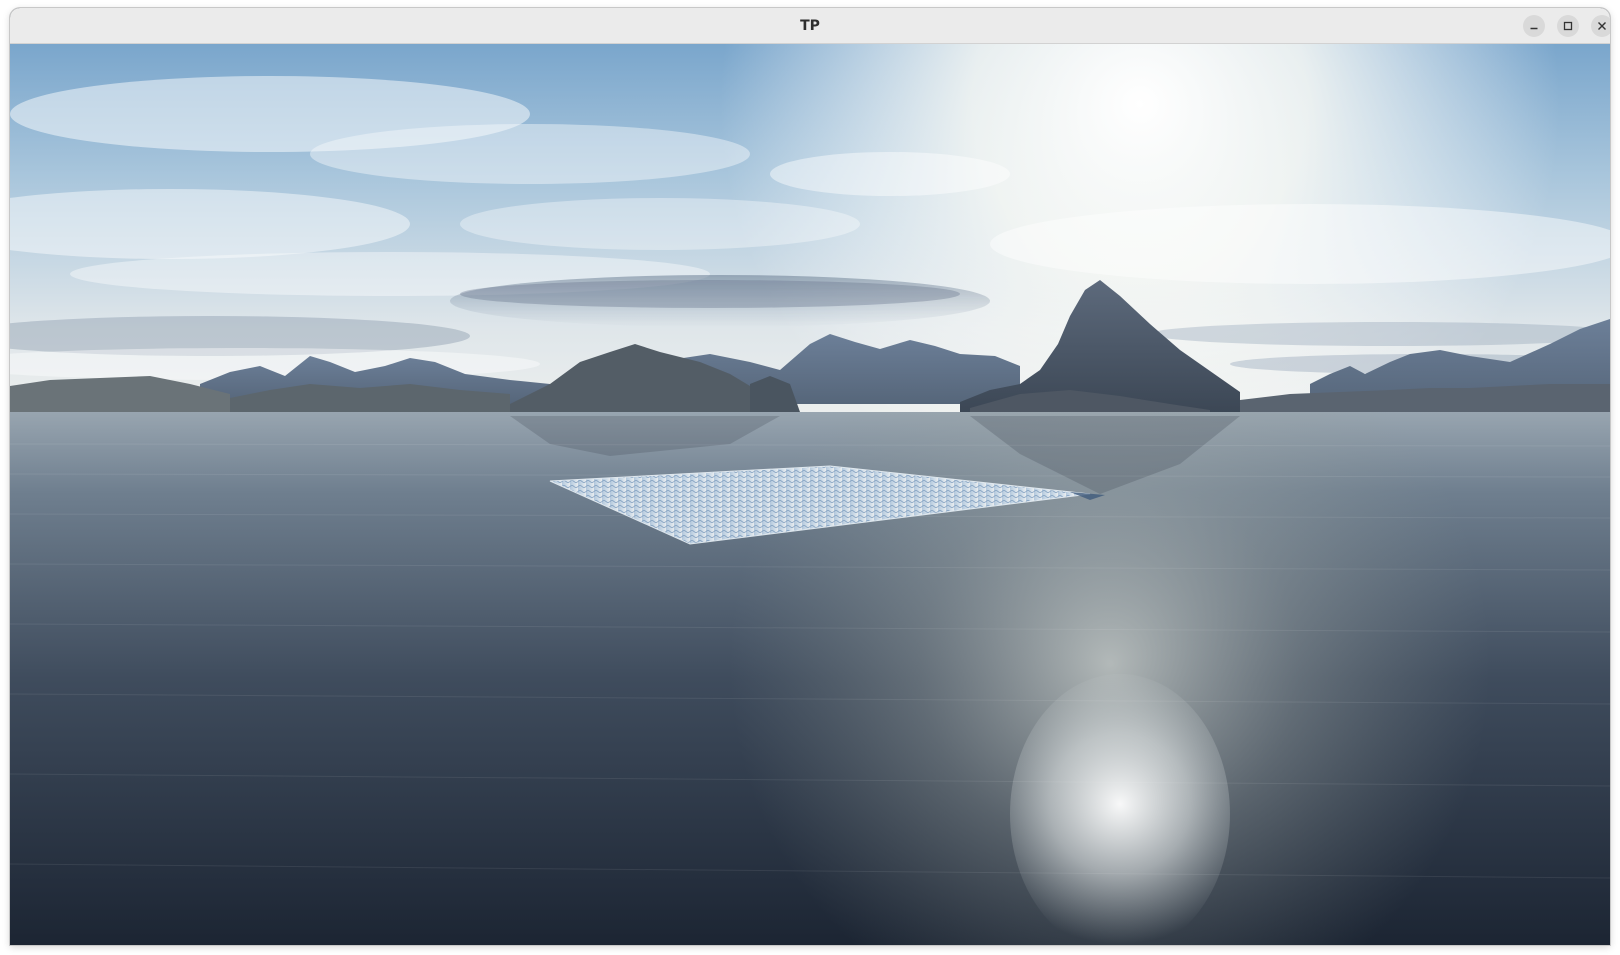 The height and width of the screenshot is (955, 1620). I want to click on close-icon, so click(1602, 26).